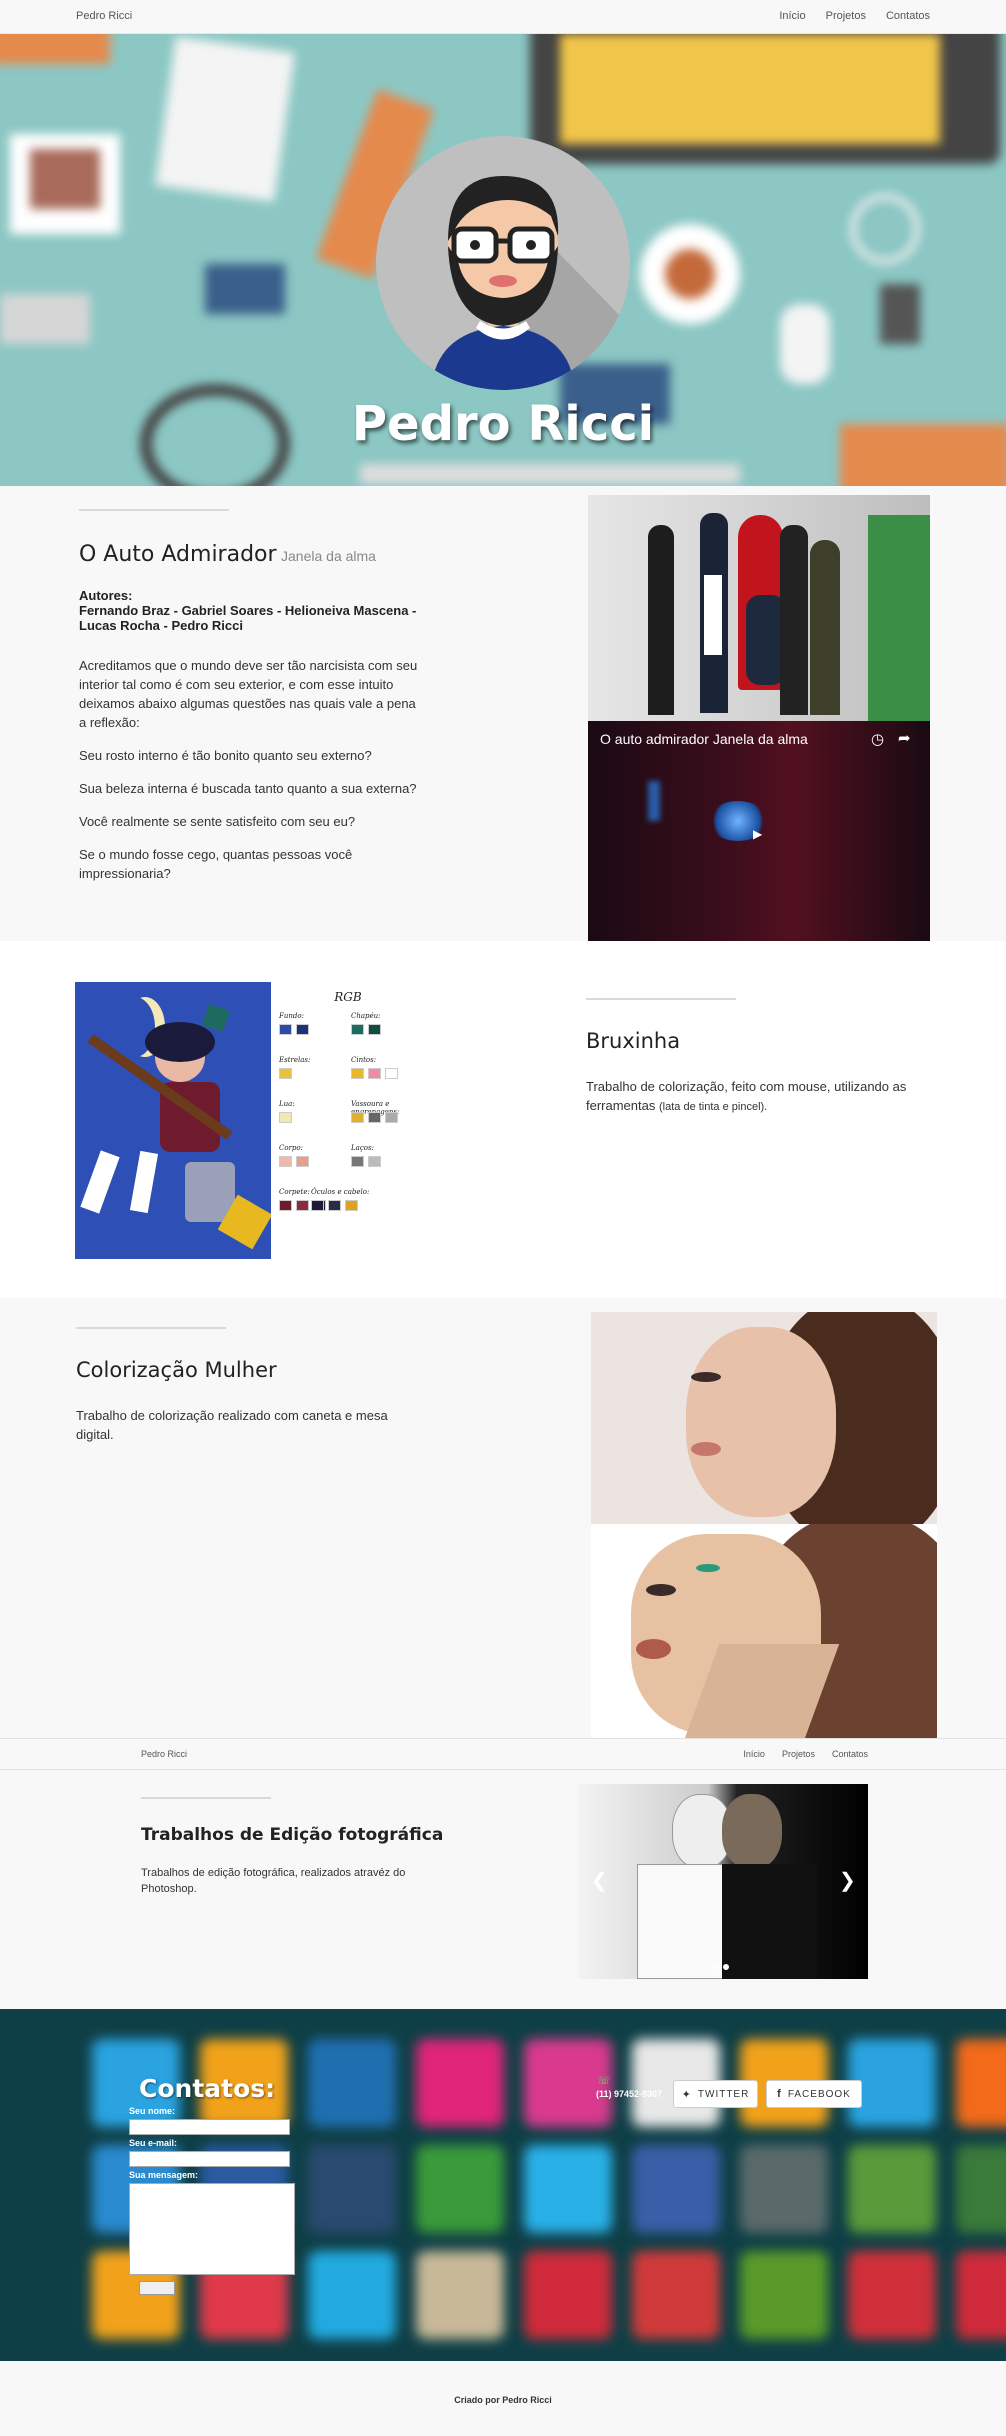 This screenshot has height=2436, width=1006. Describe the element at coordinates (633, 1041) in the screenshot. I see `project-title: Bruxinha` at that location.